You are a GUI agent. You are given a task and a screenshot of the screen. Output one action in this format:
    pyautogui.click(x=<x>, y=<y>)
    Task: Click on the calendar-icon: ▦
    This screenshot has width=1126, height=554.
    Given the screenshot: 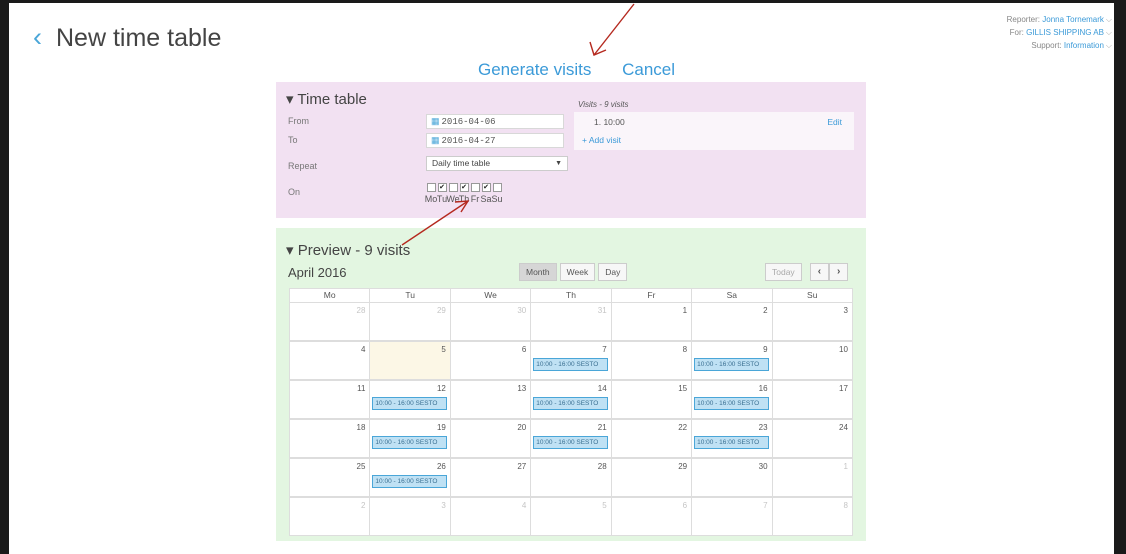 What is the action you would take?
    pyautogui.click(x=435, y=140)
    